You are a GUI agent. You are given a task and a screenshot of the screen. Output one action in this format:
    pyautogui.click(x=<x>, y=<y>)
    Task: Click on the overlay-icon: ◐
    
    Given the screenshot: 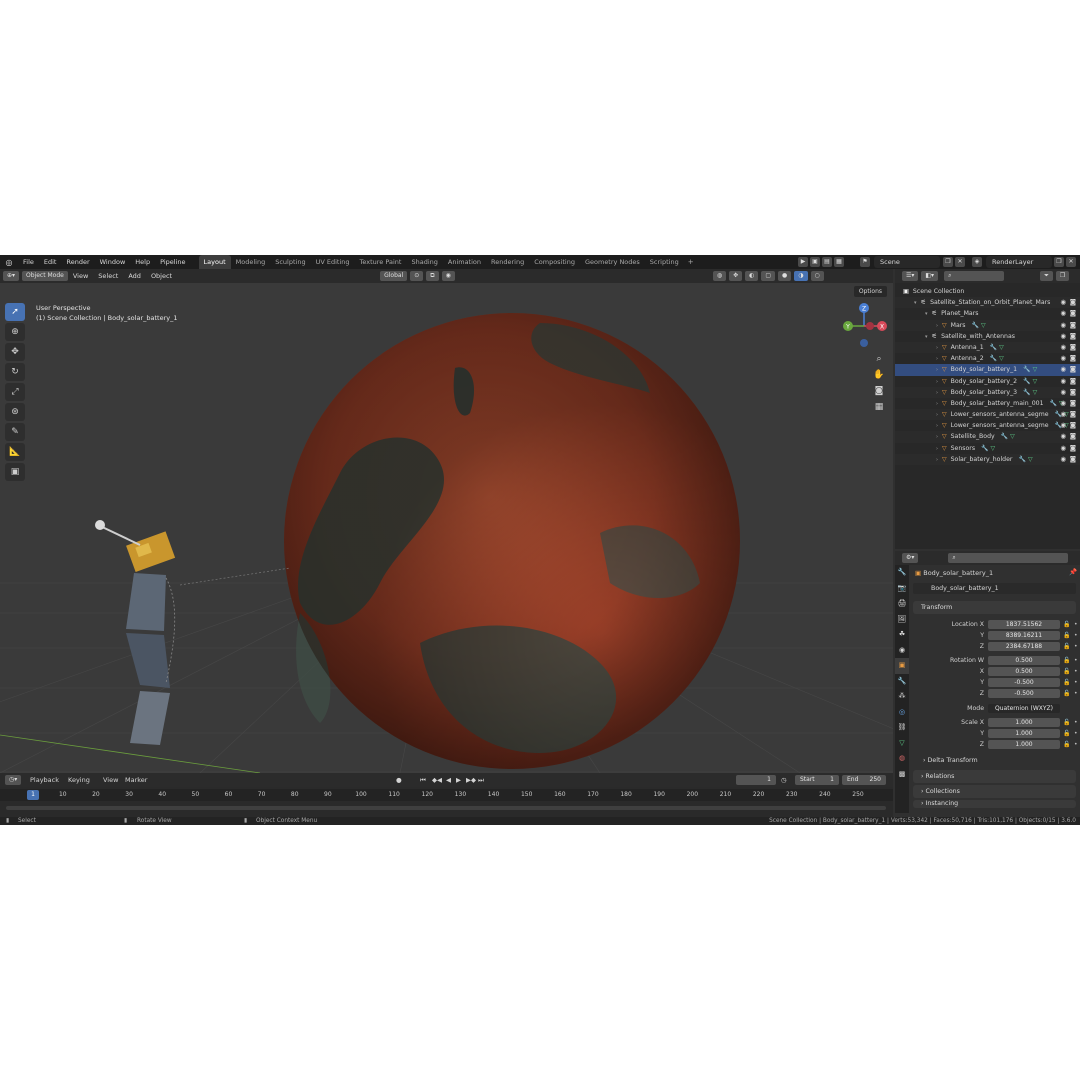 What is the action you would take?
    pyautogui.click(x=752, y=276)
    